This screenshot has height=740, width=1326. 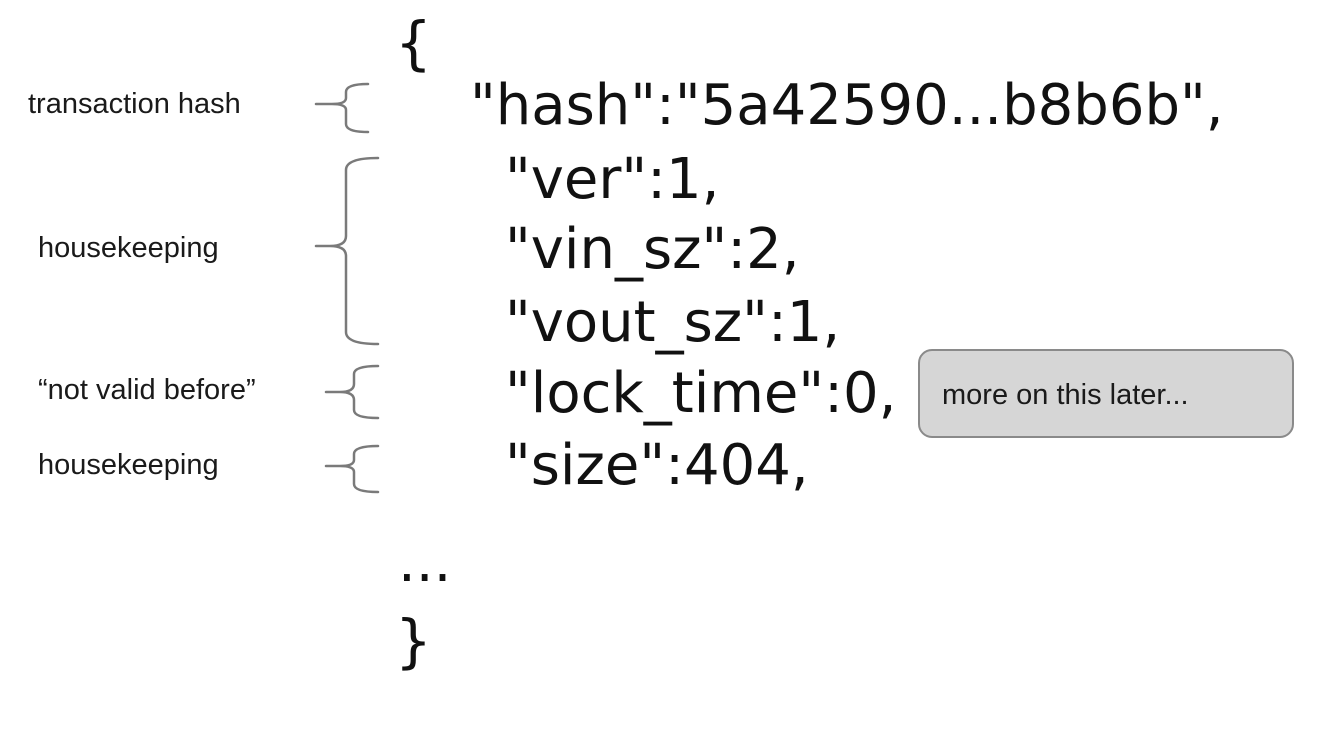 I want to click on size-bracket-icon, so click(x=352, y=469).